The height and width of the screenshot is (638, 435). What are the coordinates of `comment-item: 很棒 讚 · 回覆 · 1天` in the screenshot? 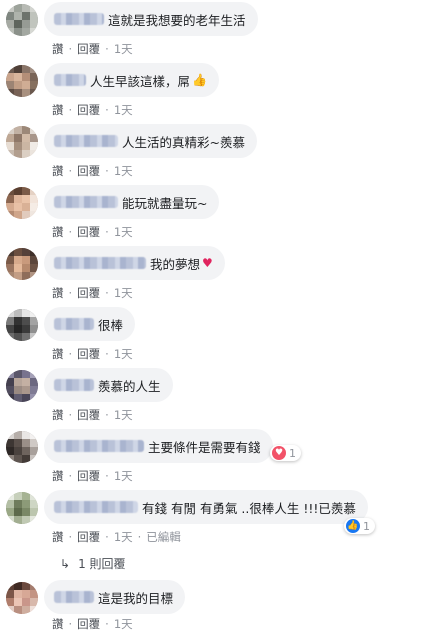 It's located at (217, 335).